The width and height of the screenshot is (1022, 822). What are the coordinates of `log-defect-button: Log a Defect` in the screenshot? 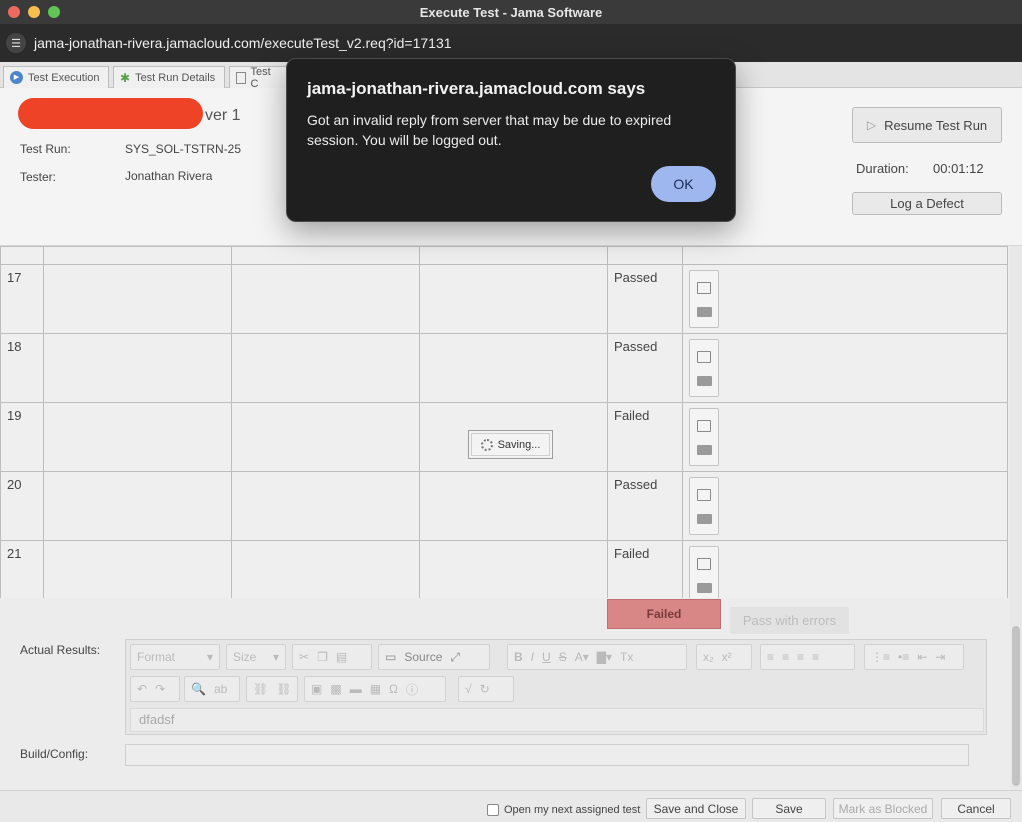 It's located at (927, 203).